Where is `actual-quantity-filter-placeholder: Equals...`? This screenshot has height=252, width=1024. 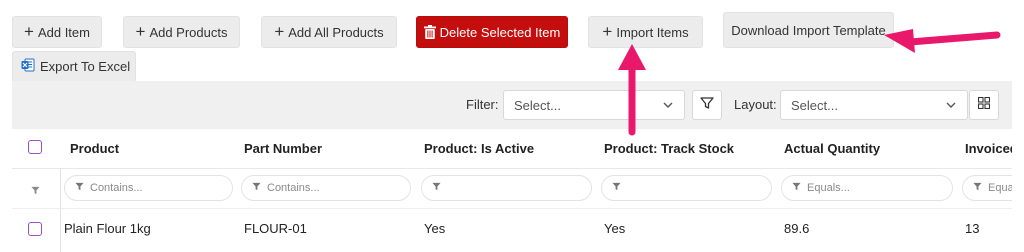 actual-quantity-filter-placeholder: Equals... is located at coordinates (828, 188).